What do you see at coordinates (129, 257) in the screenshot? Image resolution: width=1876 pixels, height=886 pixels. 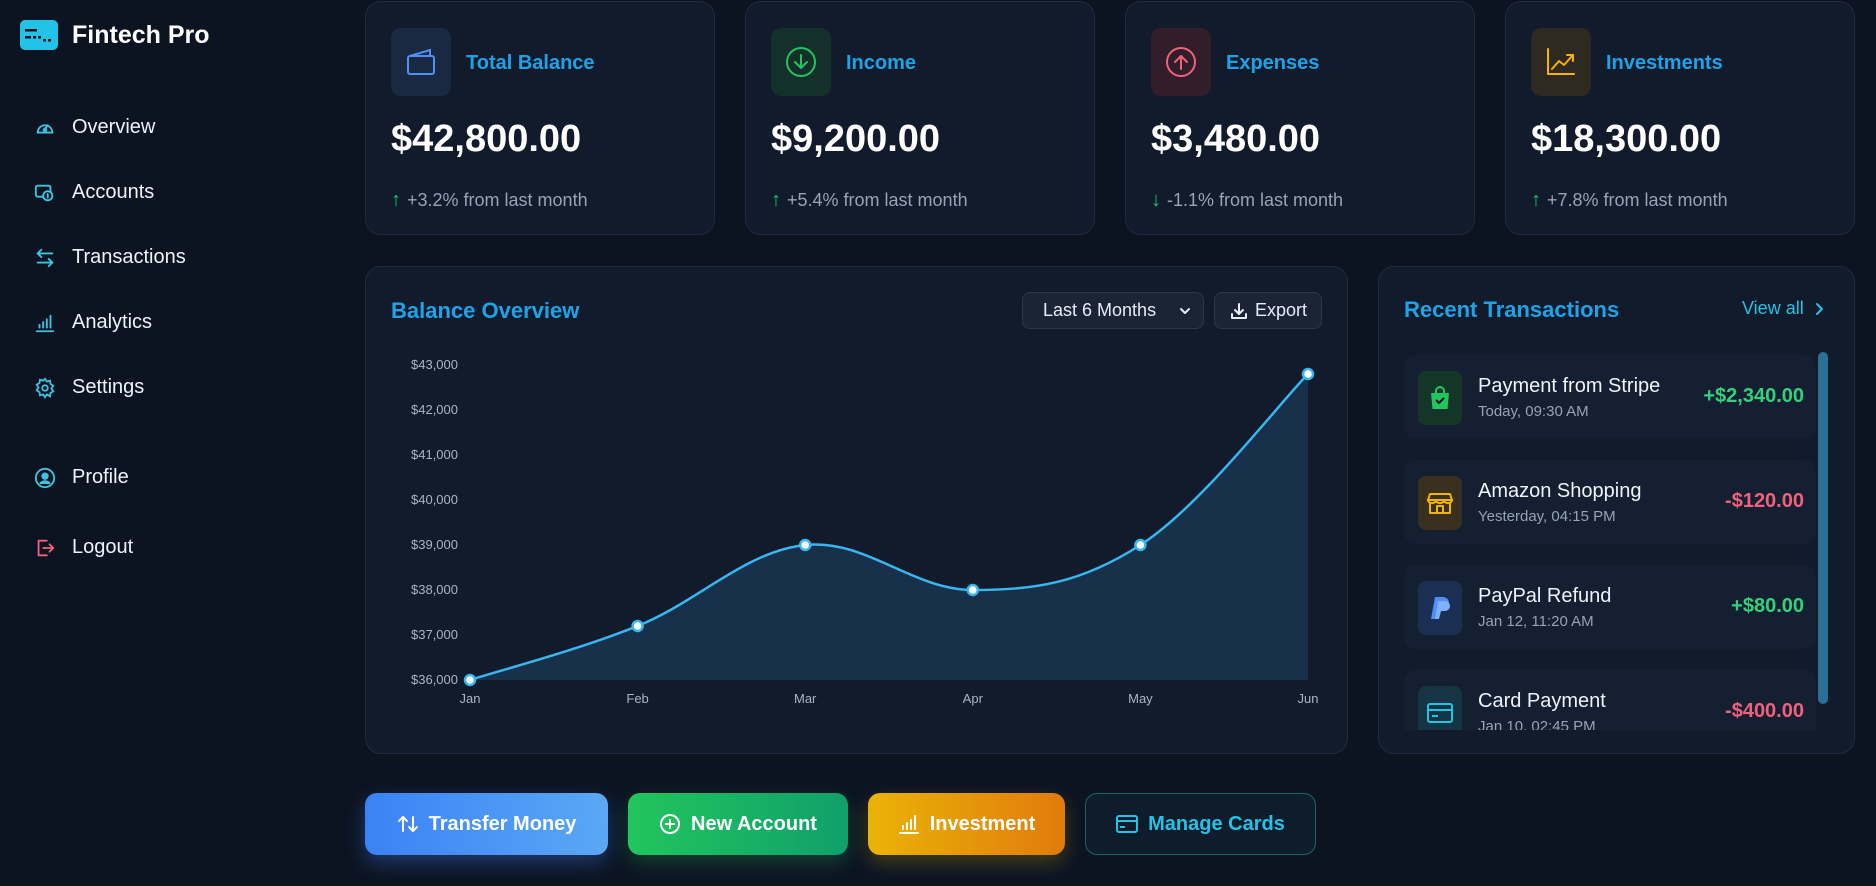 I see `sidebar-item-label: Transactions` at bounding box center [129, 257].